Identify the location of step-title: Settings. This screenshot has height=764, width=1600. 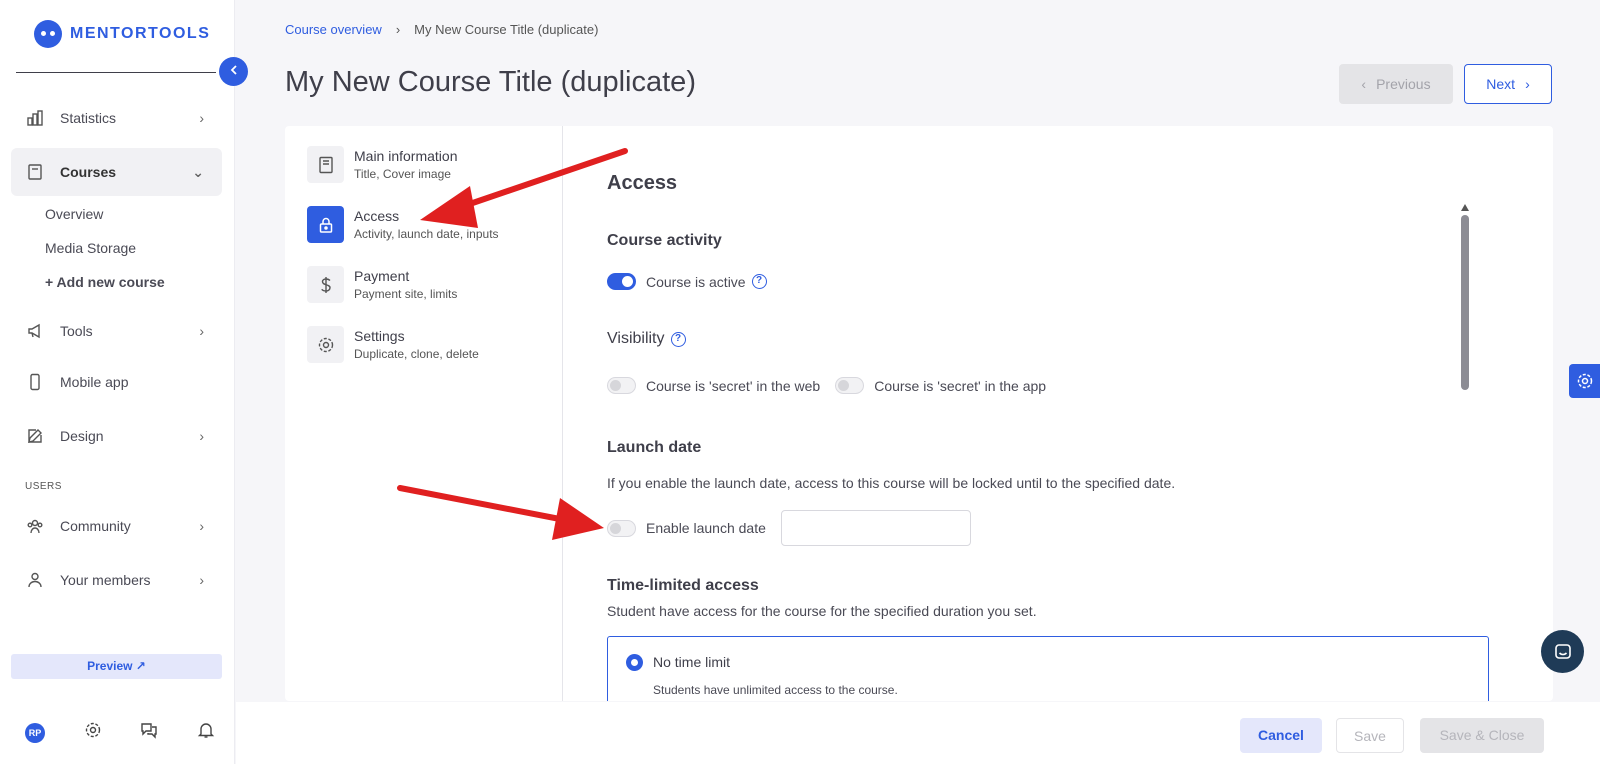
(379, 336).